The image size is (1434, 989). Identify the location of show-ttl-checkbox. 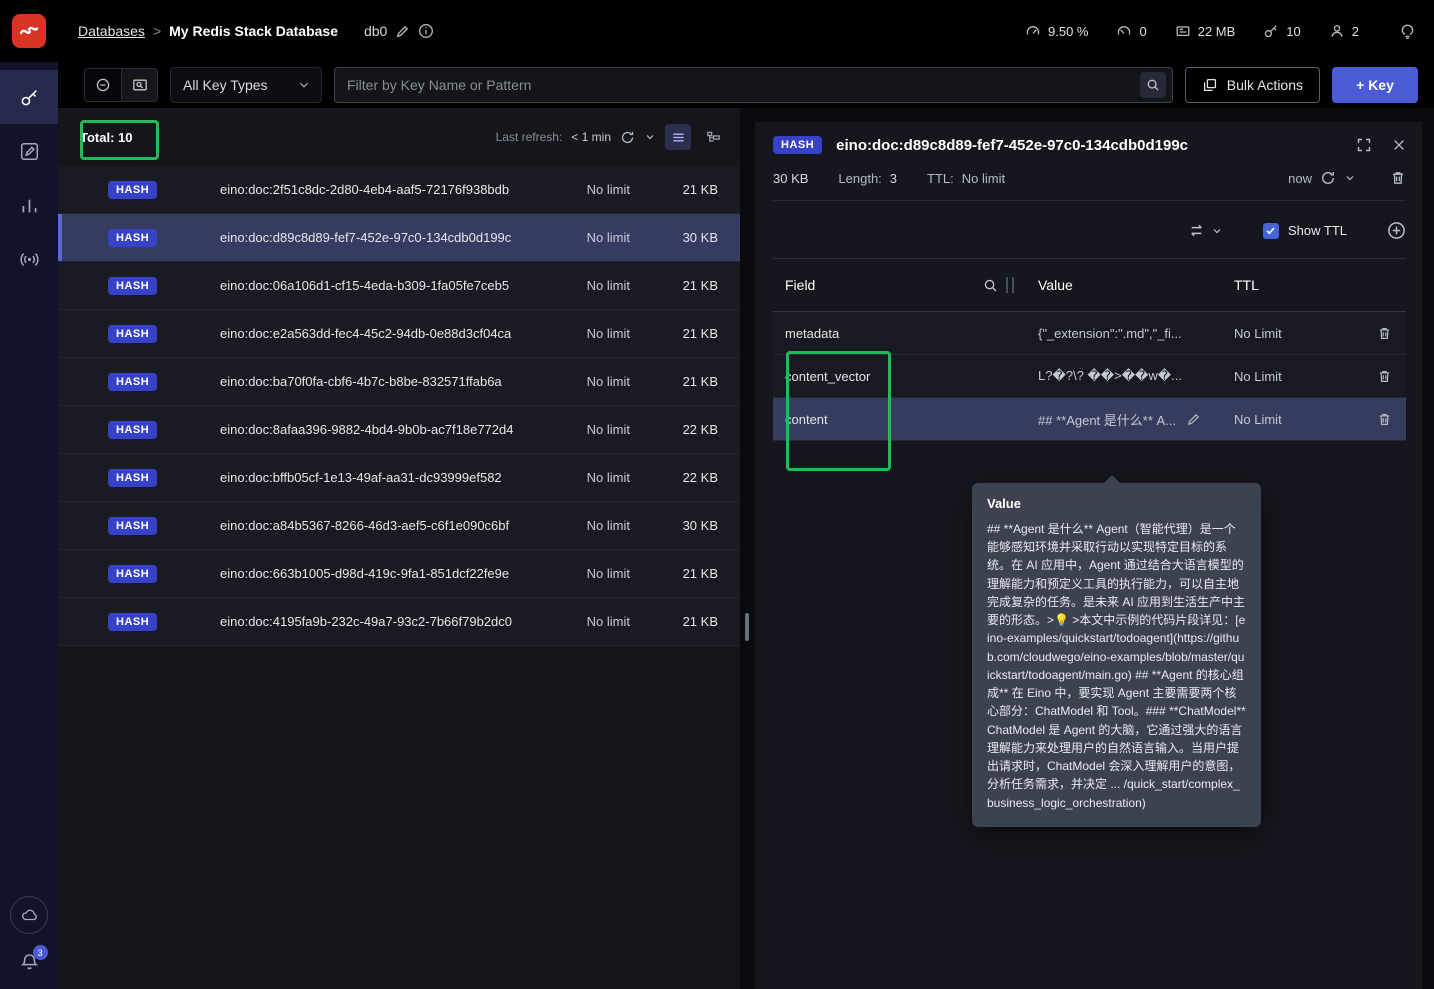
(1270, 230).